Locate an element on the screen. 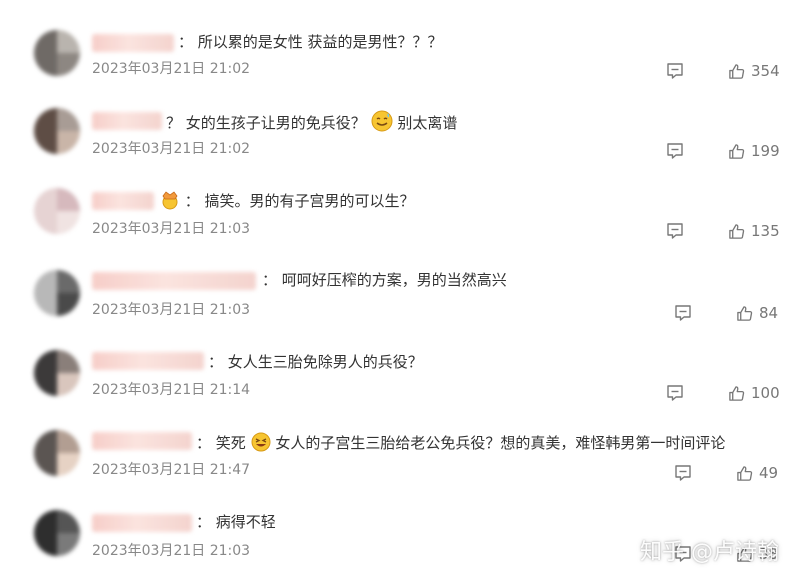  comment-item: ： 女人生三胎免除男人的兵役？ 2023年03月21日 21:14 100 is located at coordinates (406, 384).